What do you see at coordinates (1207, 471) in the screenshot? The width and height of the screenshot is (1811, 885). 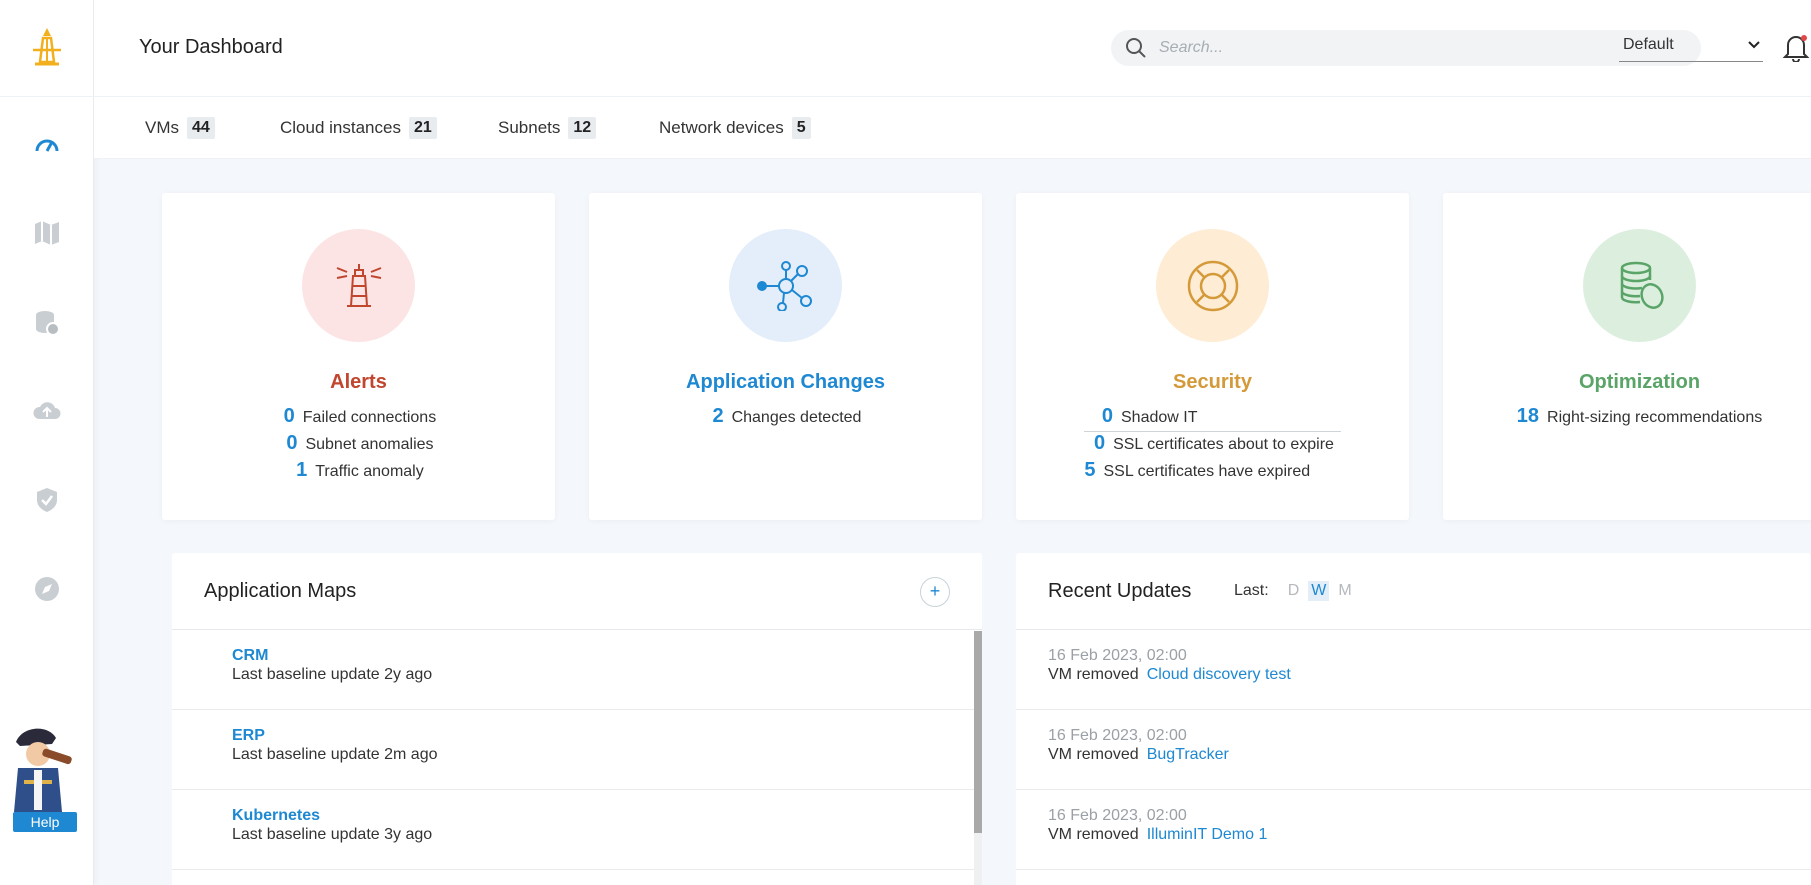 I see `row-label: SSL certificates have expired` at bounding box center [1207, 471].